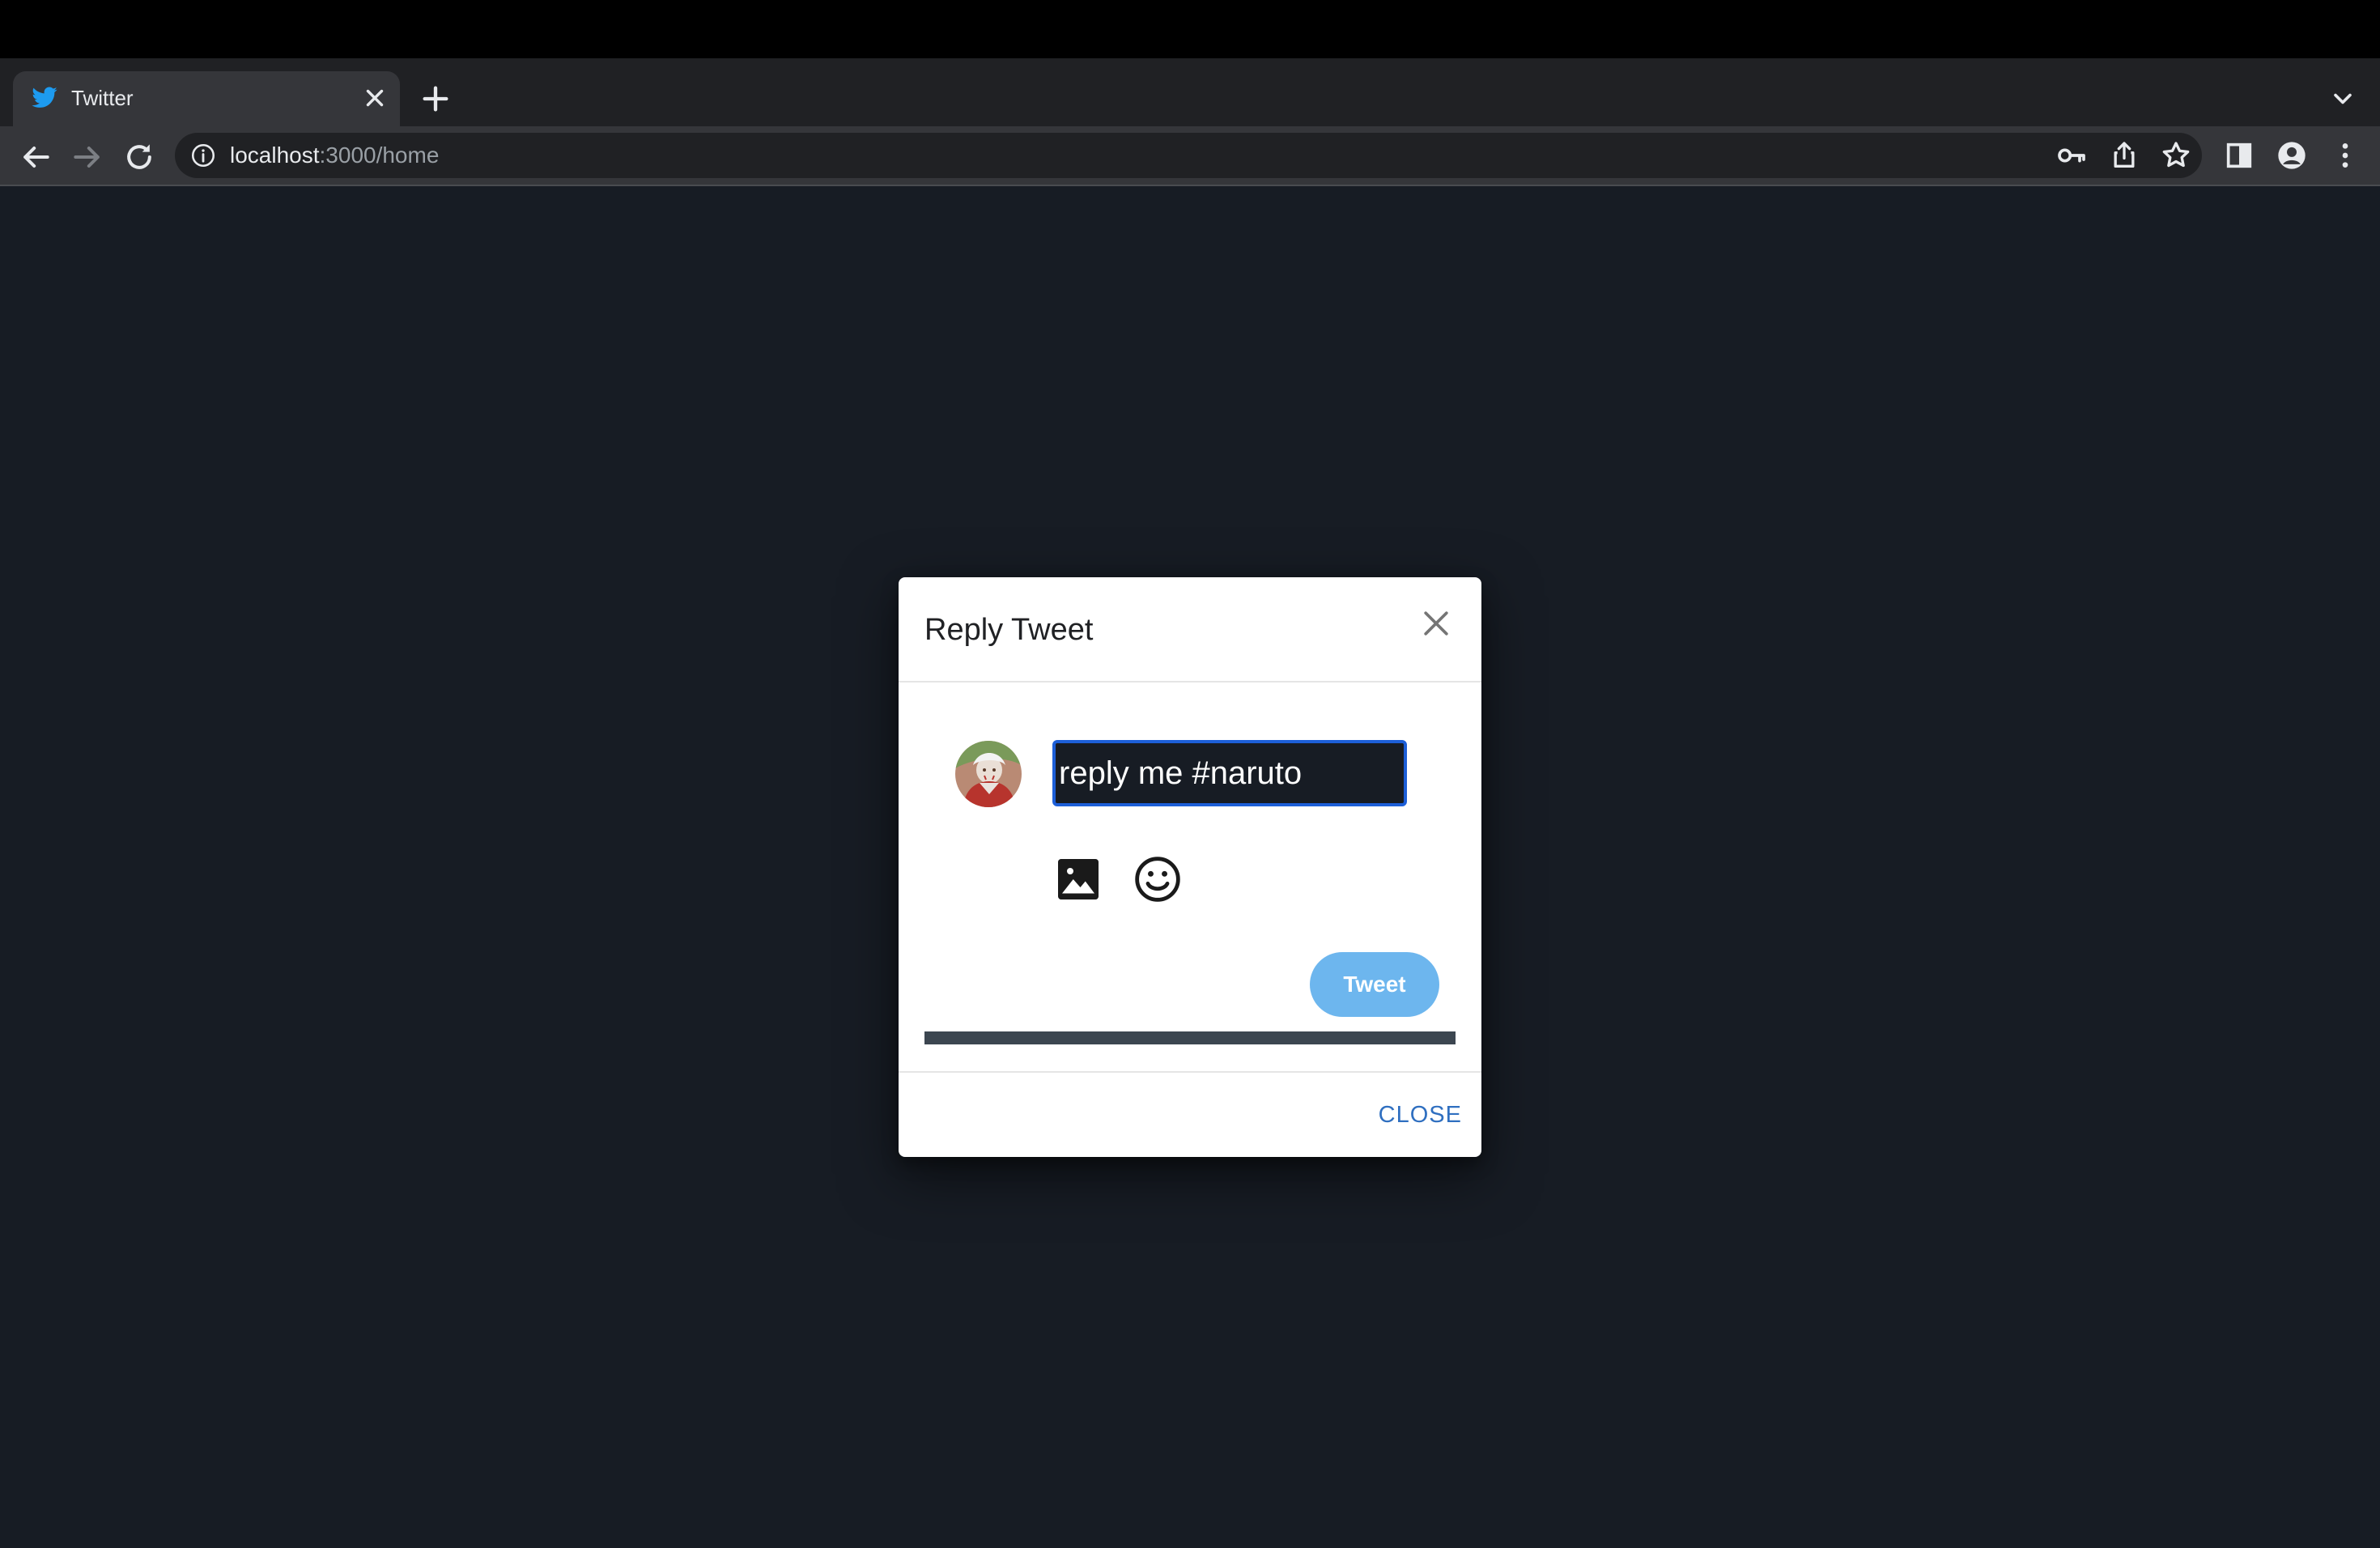 This screenshot has height=1548, width=2380. I want to click on tab-close-icon, so click(375, 98).